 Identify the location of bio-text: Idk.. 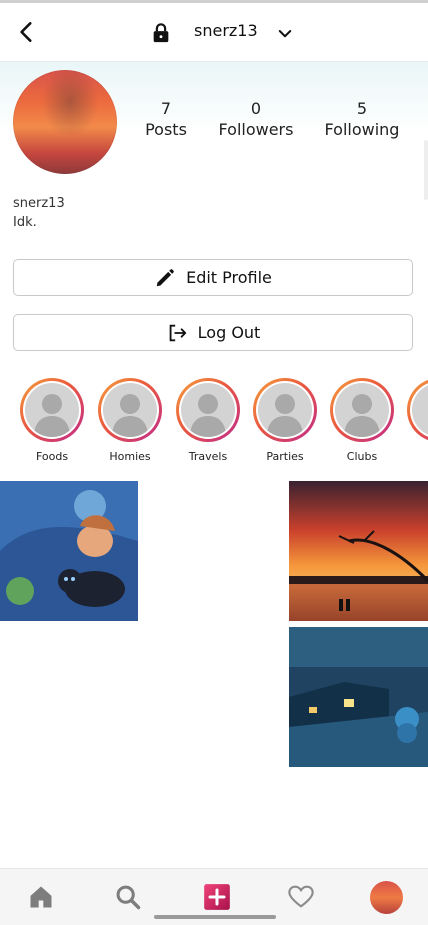
(25, 222).